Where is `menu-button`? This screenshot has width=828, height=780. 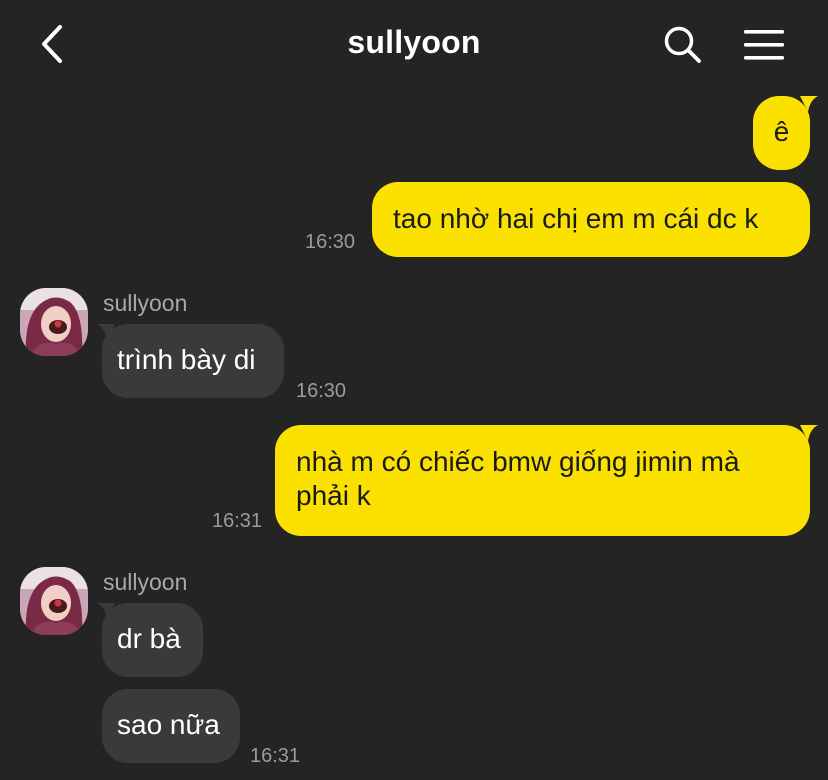
menu-button is located at coordinates (764, 45).